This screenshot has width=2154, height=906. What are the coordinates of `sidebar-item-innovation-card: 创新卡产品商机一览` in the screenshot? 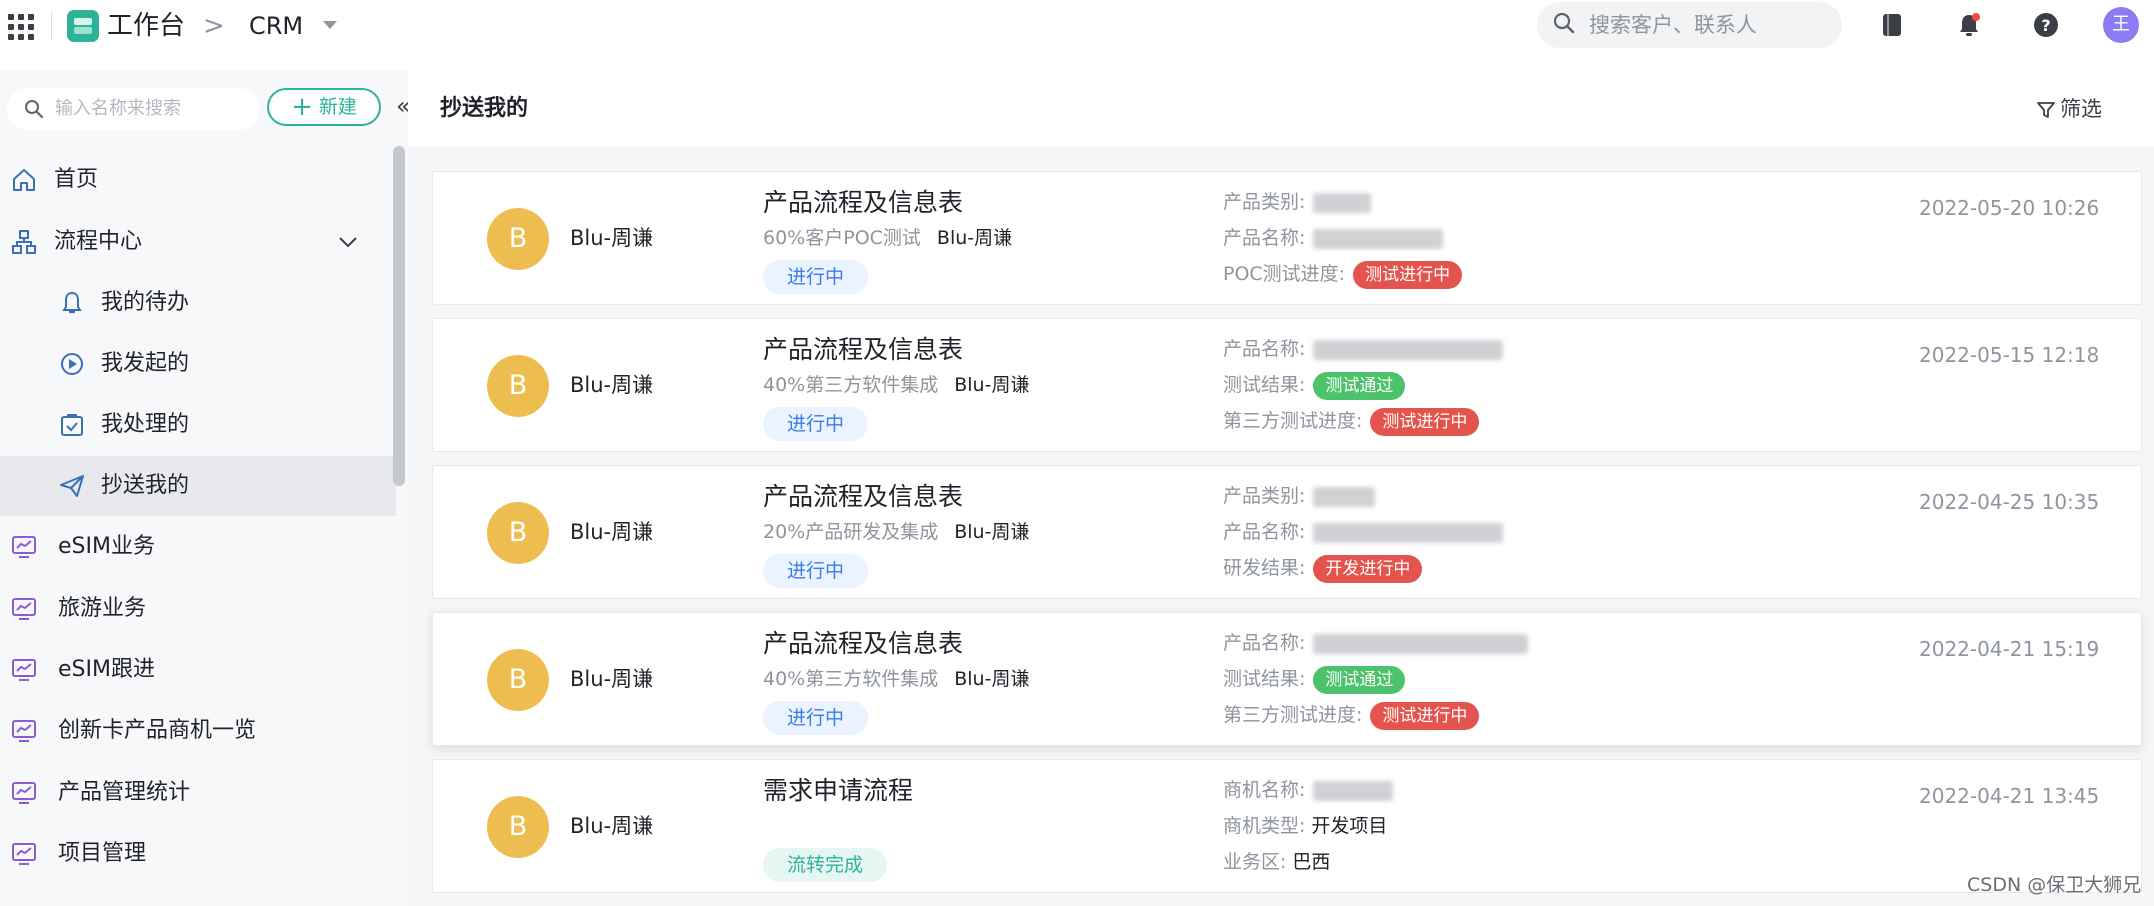 It's located at (198, 731).